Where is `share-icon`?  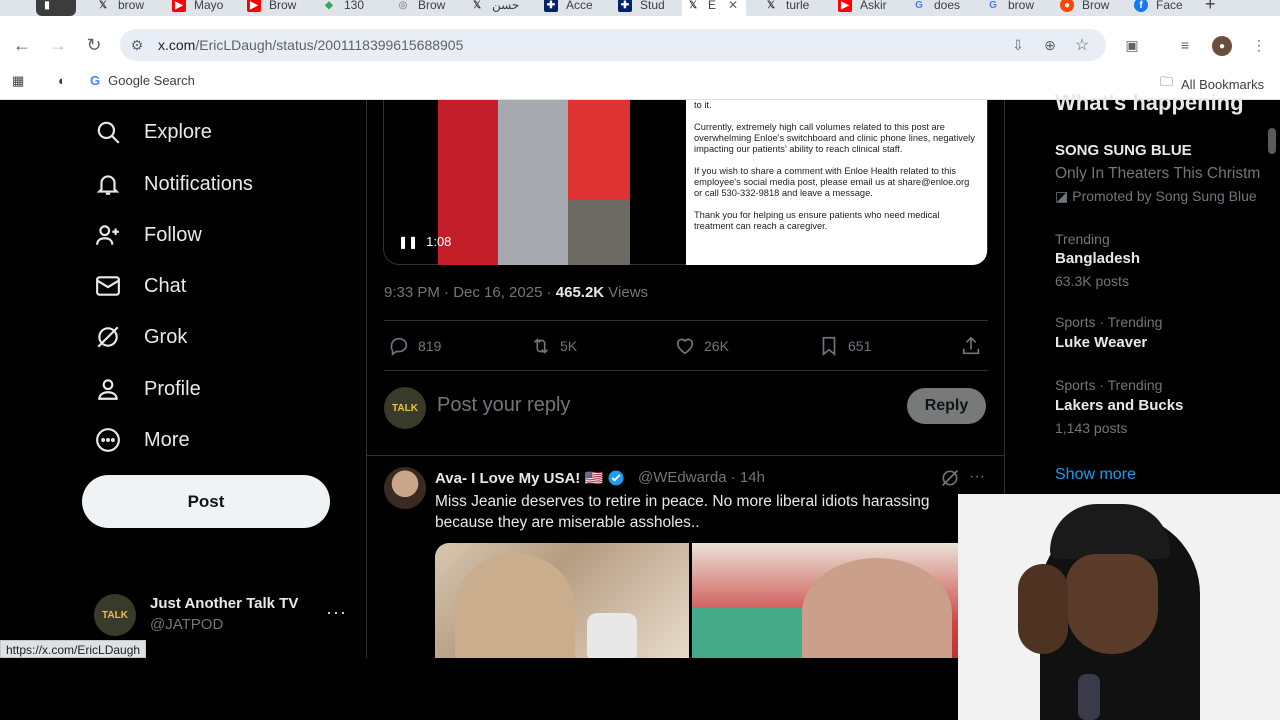
share-icon is located at coordinates (971, 345).